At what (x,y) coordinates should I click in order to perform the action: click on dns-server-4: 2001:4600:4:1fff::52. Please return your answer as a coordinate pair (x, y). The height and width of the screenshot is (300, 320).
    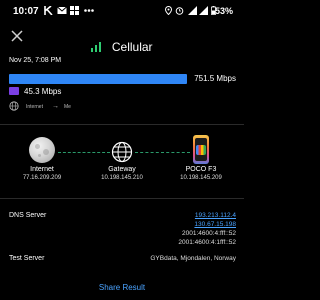
    Looking at the image, I should click on (207, 242).